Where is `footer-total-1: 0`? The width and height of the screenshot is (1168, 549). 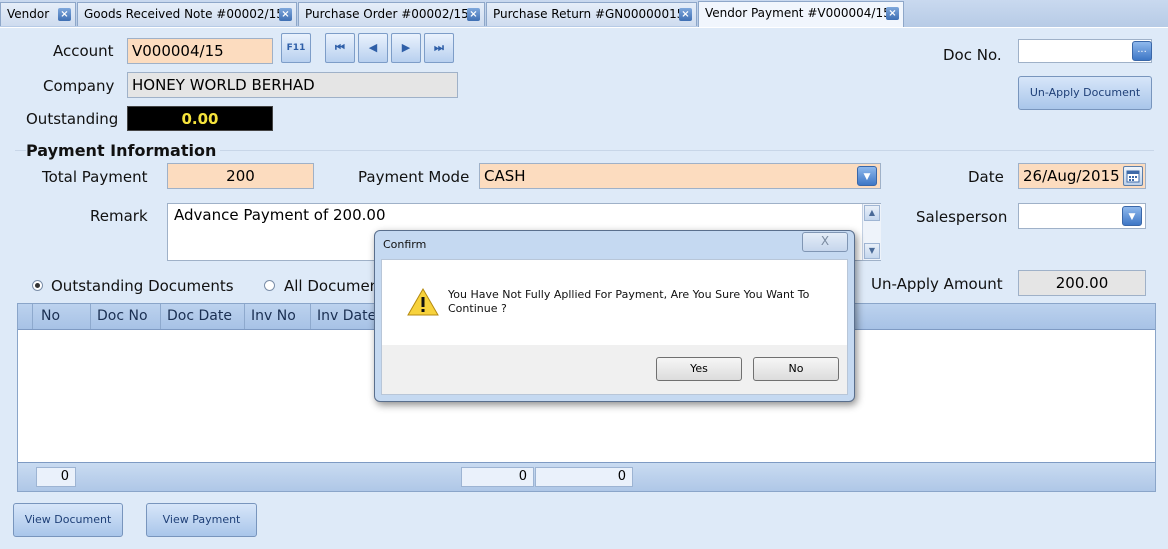 footer-total-1: 0 is located at coordinates (497, 477).